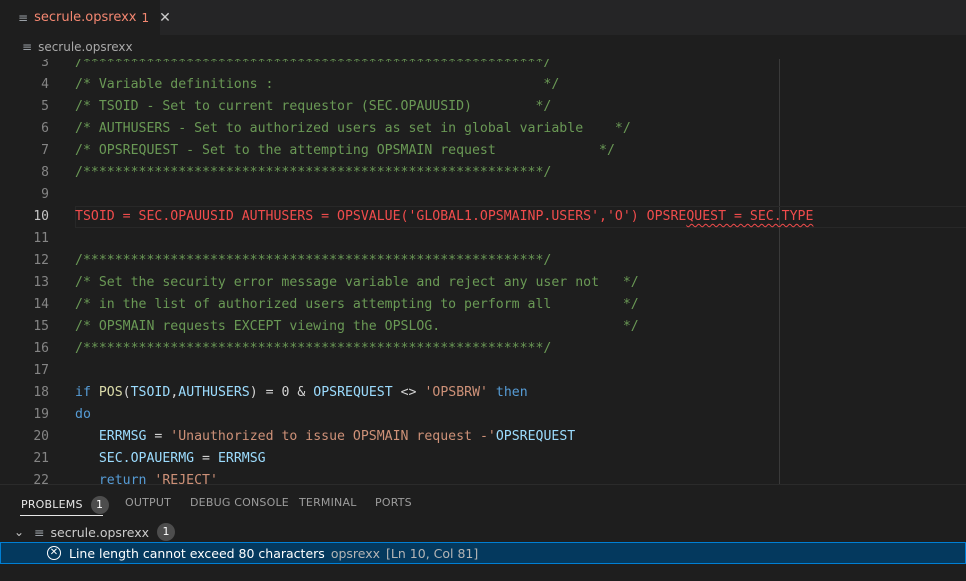 The image size is (966, 581). Describe the element at coordinates (281, 392) in the screenshot. I see `code-token: ) = 0 &` at that location.